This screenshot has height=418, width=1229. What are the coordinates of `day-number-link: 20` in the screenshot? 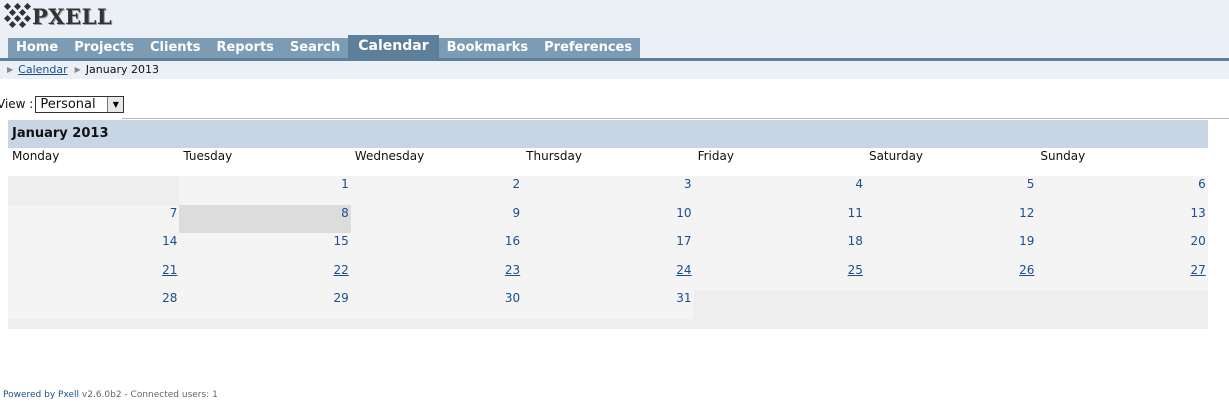 It's located at (1197, 241).